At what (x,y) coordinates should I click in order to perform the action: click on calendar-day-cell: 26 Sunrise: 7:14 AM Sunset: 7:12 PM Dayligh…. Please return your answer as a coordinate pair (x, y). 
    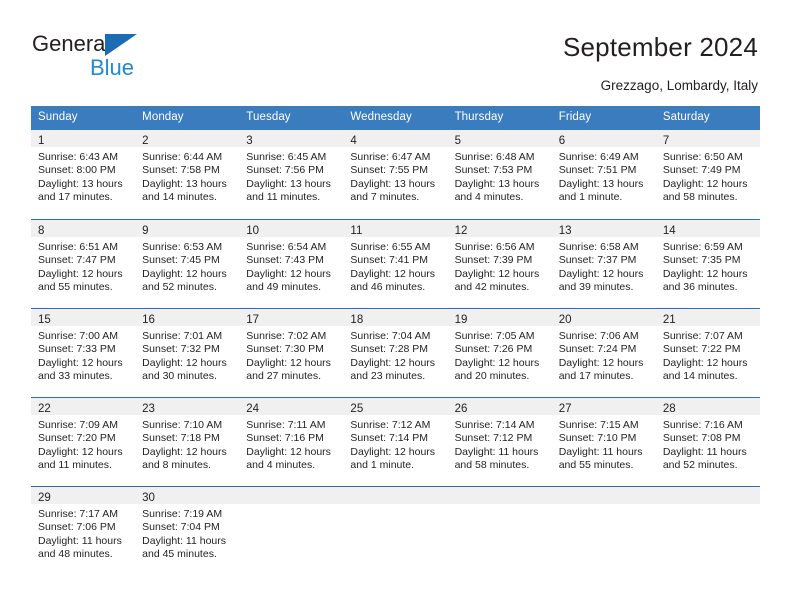
    Looking at the image, I should click on (499, 441).